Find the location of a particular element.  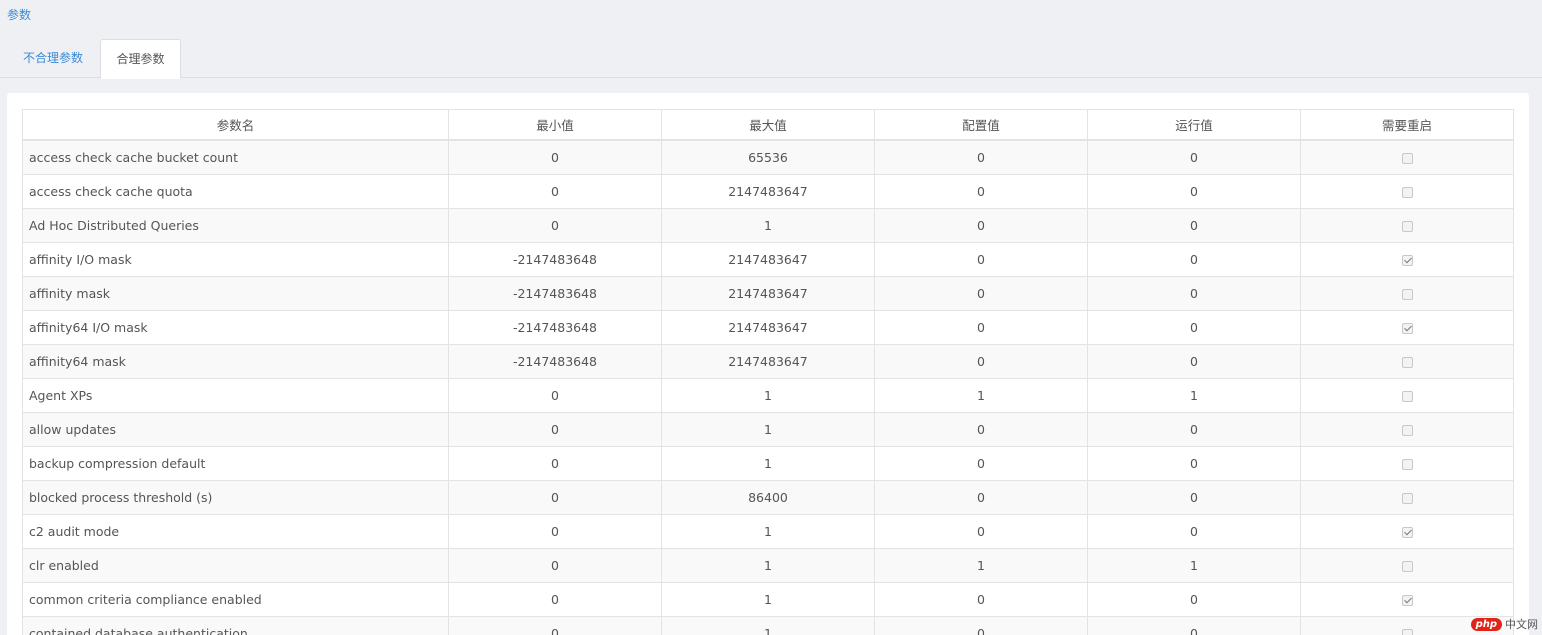

column-header-restart: 需要重启 is located at coordinates (1407, 125).